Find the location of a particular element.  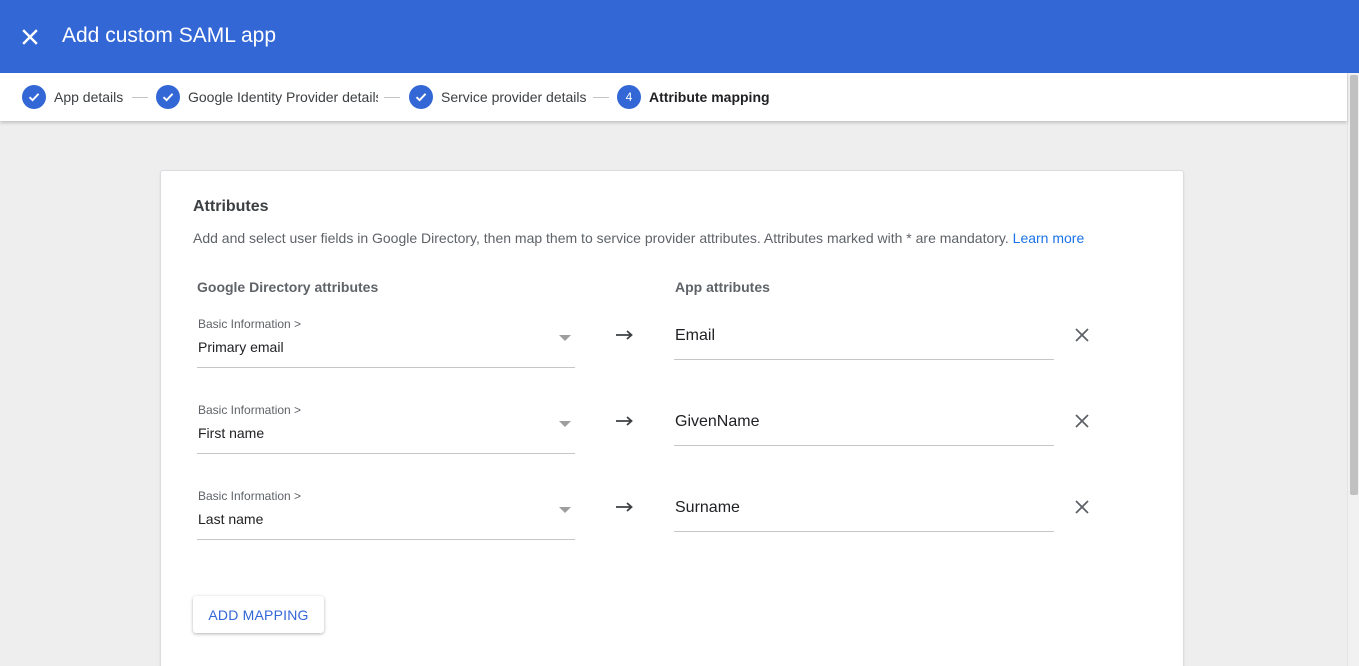

mapping-row: Basic Information > First name GivenName is located at coordinates (673, 430).